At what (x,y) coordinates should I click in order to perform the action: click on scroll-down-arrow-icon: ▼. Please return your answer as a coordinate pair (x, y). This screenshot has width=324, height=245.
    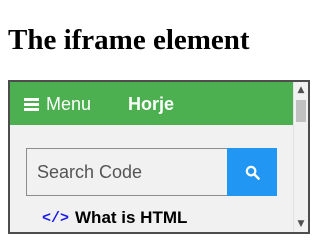
    Looking at the image, I should click on (301, 224).